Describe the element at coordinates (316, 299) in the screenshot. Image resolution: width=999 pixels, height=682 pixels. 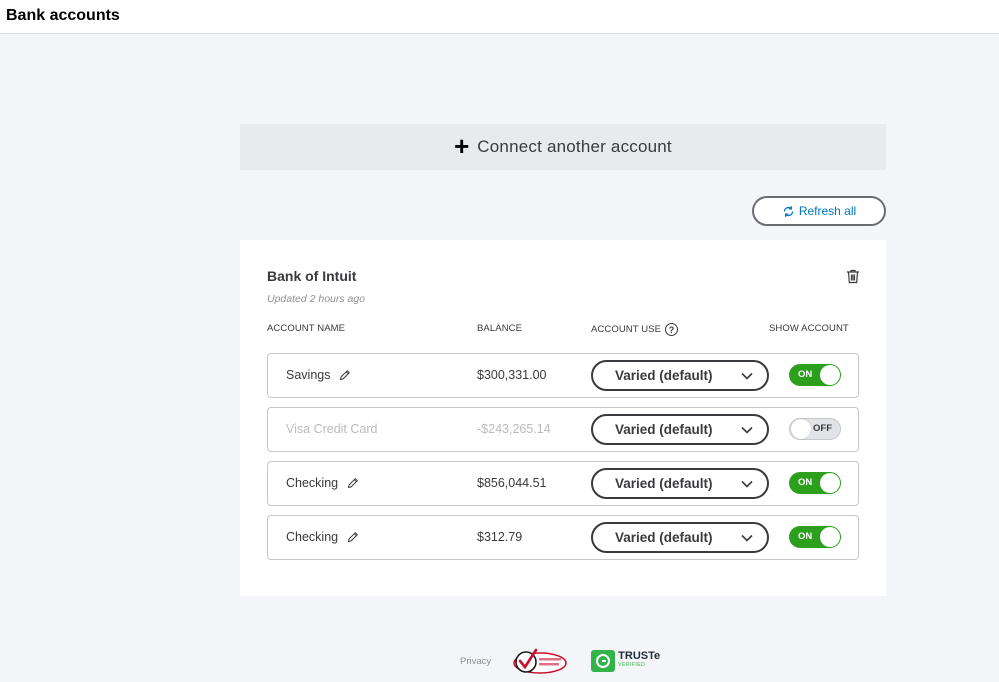
I see `bank-updated-time: Updated 2 hours ago` at that location.